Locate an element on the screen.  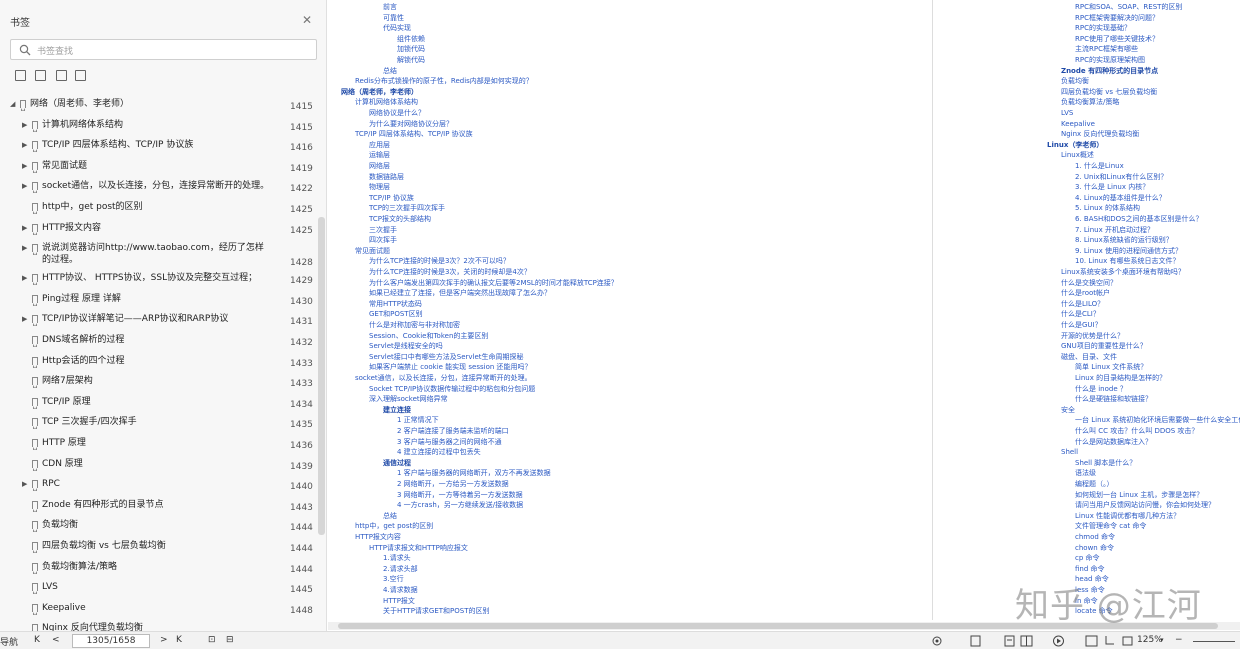
outline-entry: 什么是硬链接和软链接？ is located at coordinates (1113, 399).